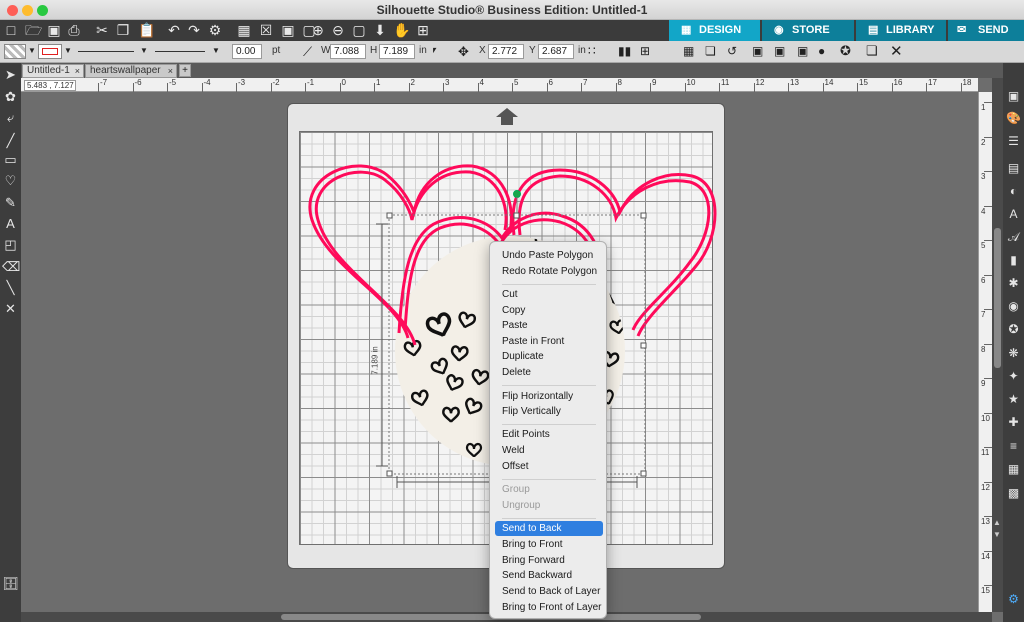 Image resolution: width=1024 pixels, height=622 pixels. What do you see at coordinates (1013, 353) in the screenshot?
I see `offset-panel-icon: ❋` at bounding box center [1013, 353].